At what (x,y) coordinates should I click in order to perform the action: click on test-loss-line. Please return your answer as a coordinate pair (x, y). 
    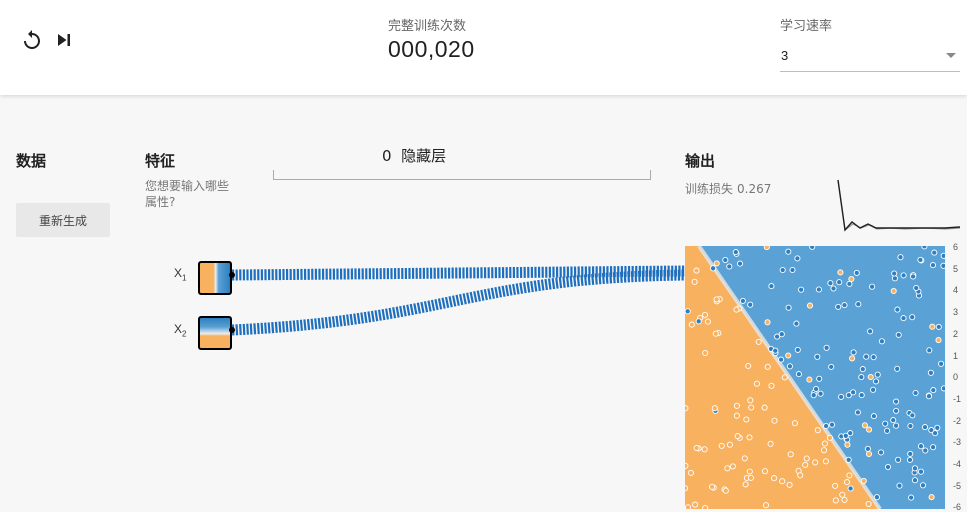
    Looking at the image, I should click on (899, 205).